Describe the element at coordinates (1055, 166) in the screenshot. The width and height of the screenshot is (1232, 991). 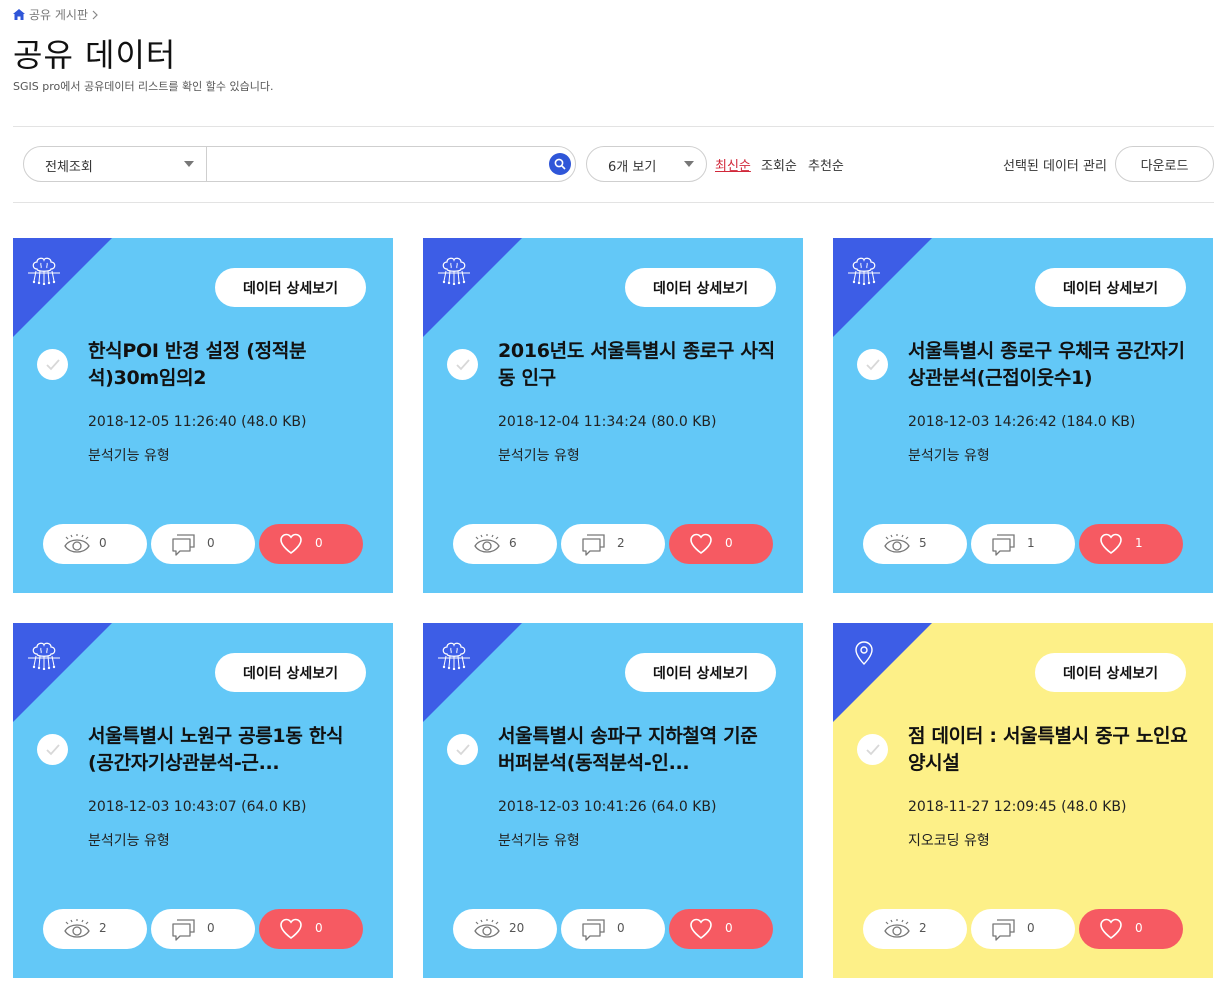
I see `selected-data-manage-label: 선택된 데이터 관리` at that location.